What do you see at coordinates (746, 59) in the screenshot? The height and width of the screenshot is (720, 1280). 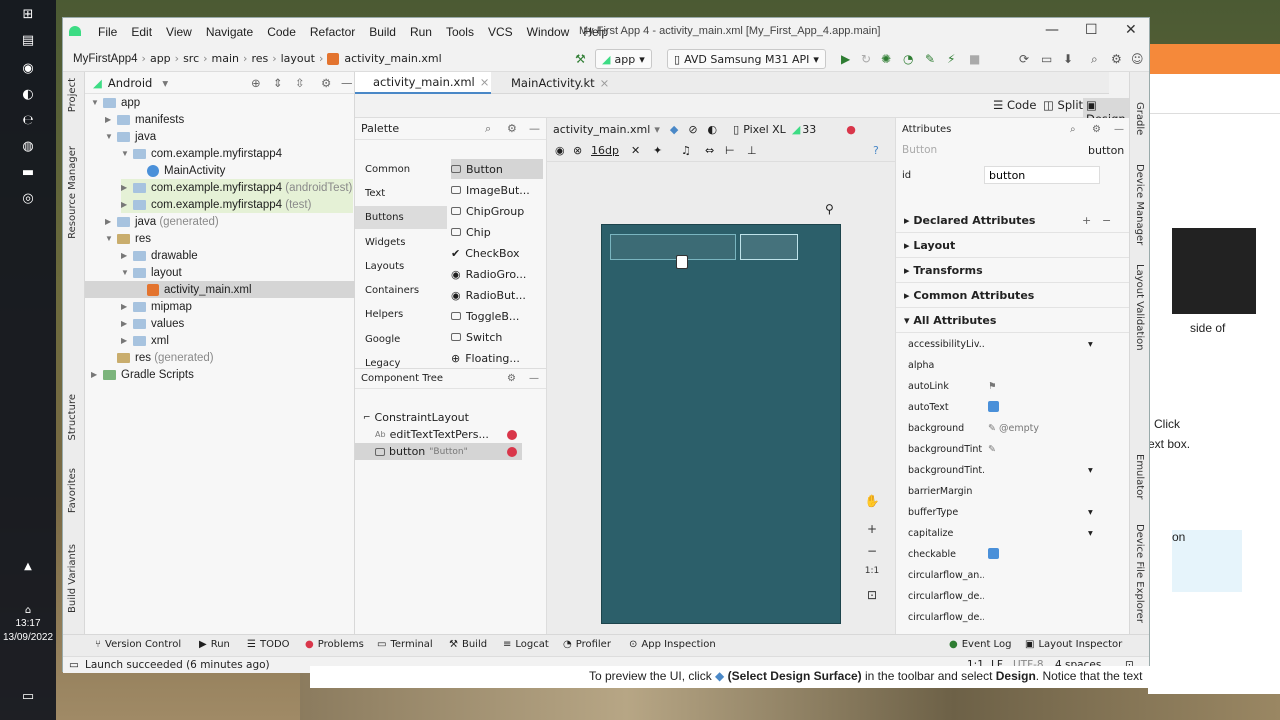 I see `device-select: ▯ AVD Samsung M31 API ▾` at bounding box center [746, 59].